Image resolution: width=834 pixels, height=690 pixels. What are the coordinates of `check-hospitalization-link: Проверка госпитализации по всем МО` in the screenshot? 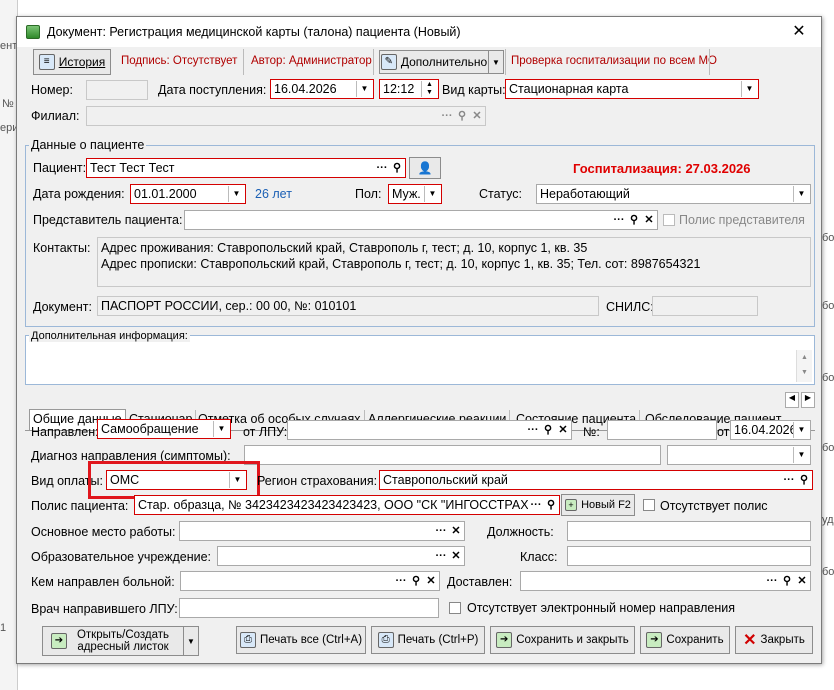 It's located at (614, 61).